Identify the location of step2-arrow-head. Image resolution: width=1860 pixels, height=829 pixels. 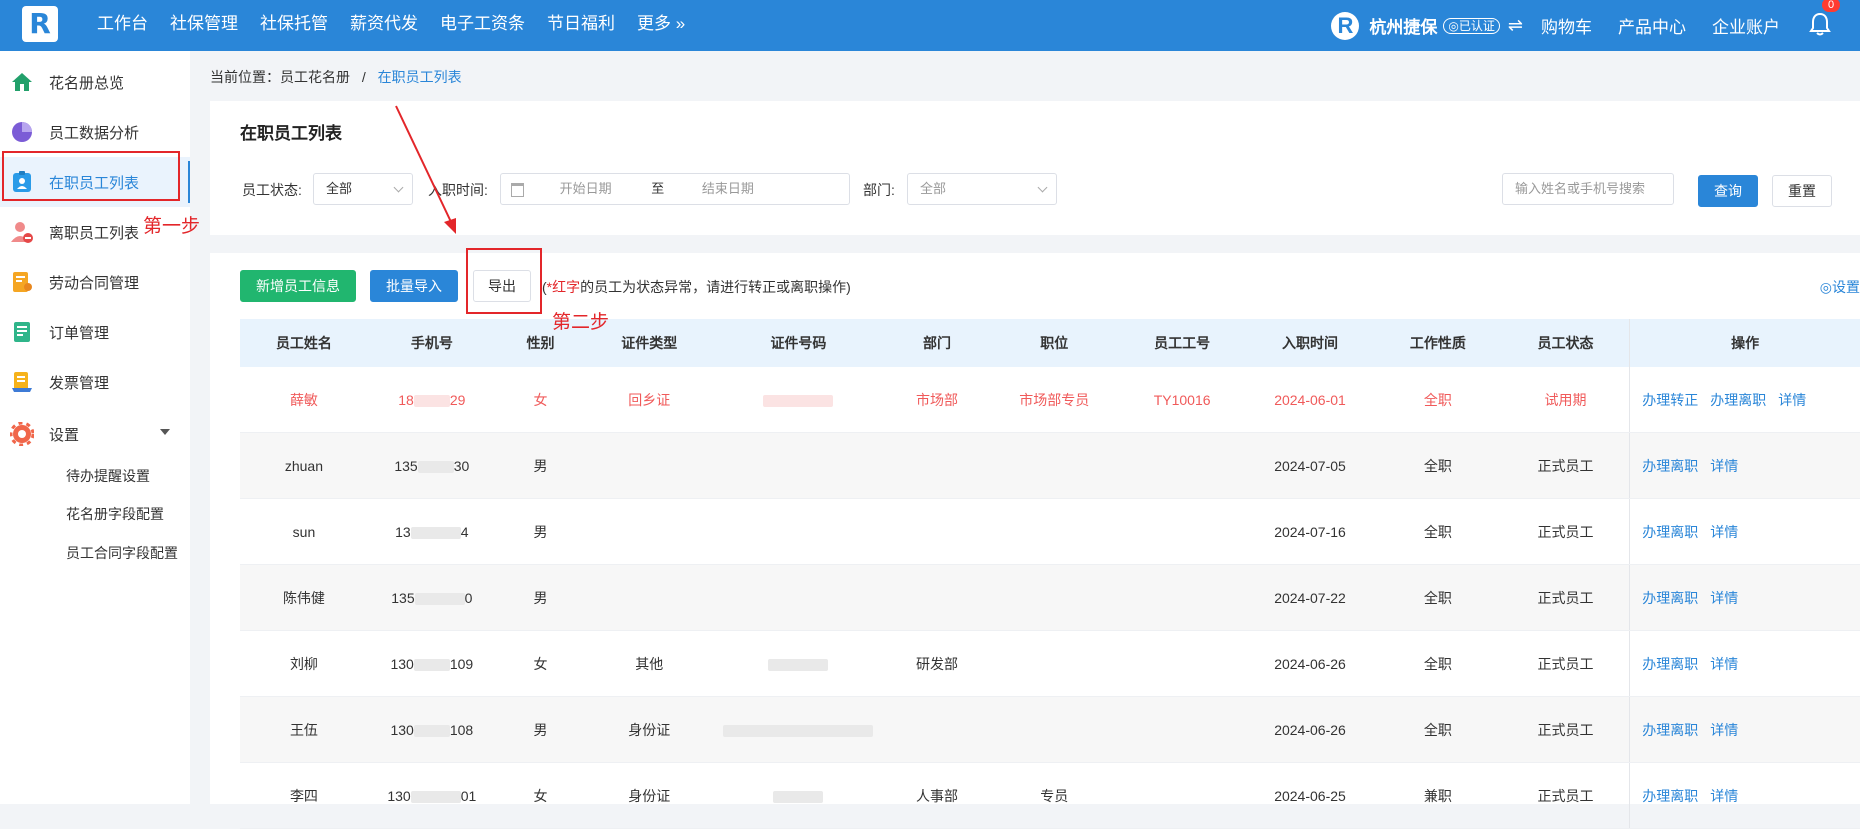
(450, 226).